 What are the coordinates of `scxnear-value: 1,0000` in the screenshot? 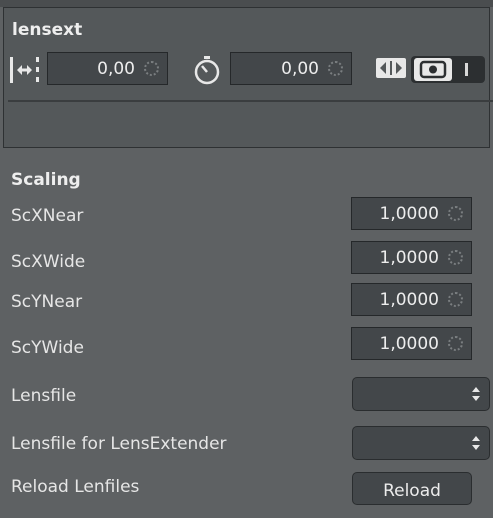 It's located at (409, 214).